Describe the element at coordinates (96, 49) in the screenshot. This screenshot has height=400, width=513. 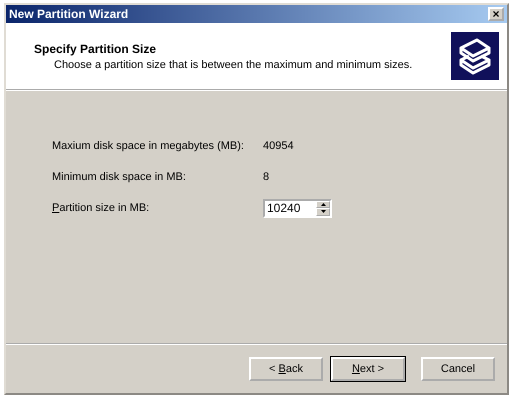
I see `page-title: Specify Partition Size` at that location.